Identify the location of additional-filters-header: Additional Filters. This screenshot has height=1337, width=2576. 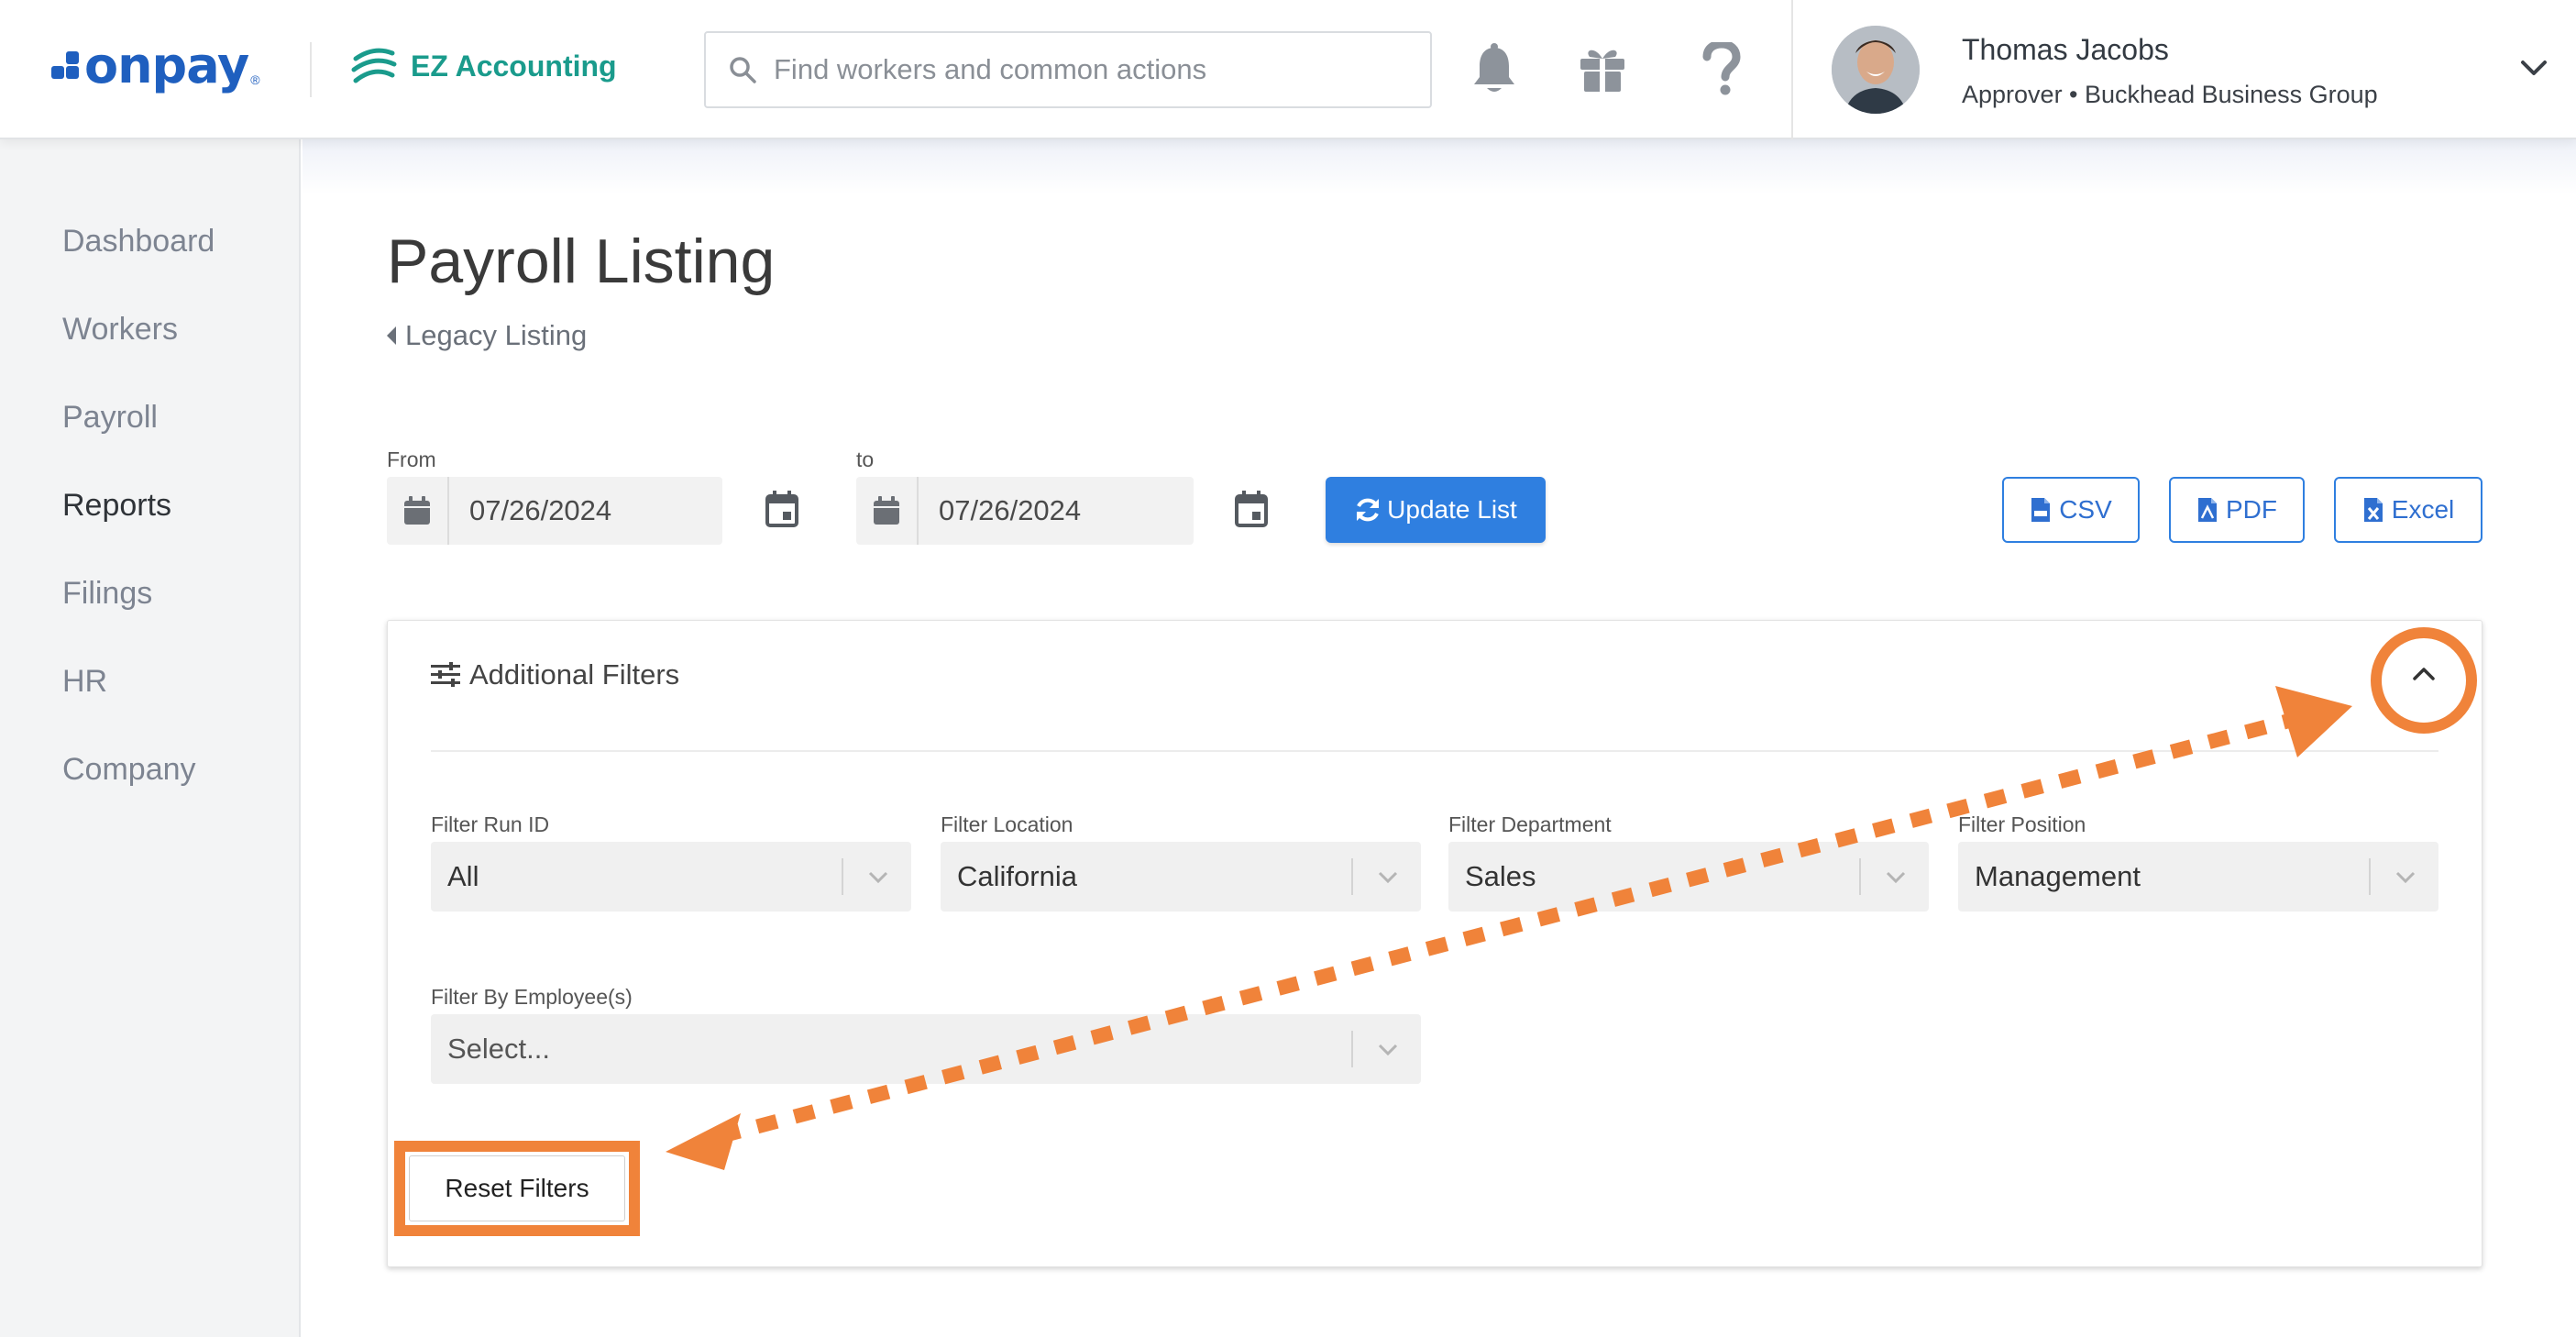
(555, 674).